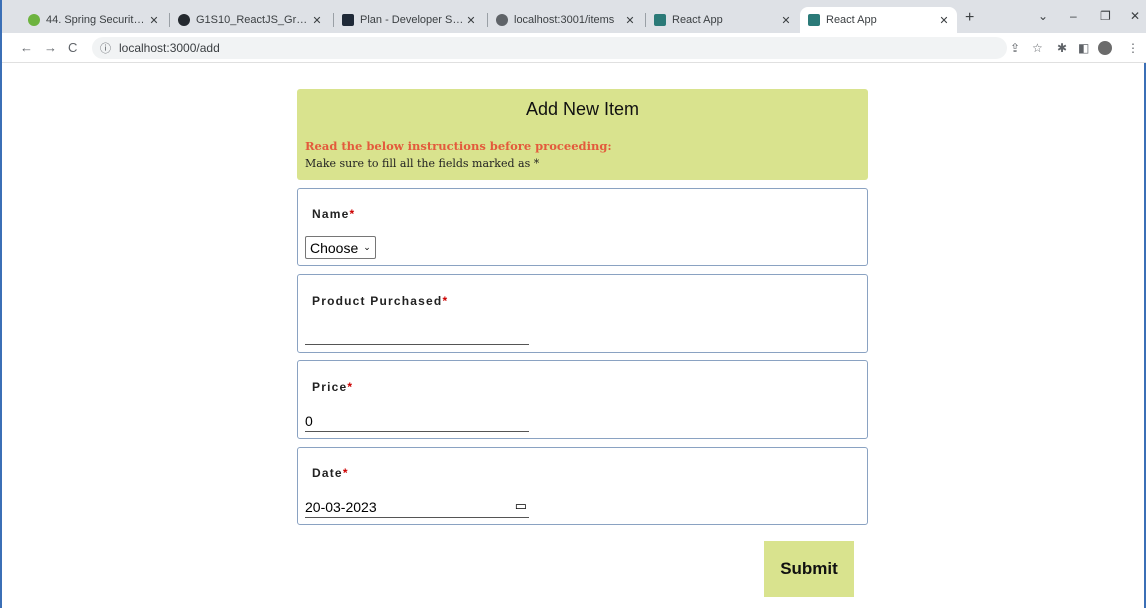 This screenshot has height=608, width=1146. What do you see at coordinates (1073, 16) in the screenshot?
I see `minimize-button: –` at bounding box center [1073, 16].